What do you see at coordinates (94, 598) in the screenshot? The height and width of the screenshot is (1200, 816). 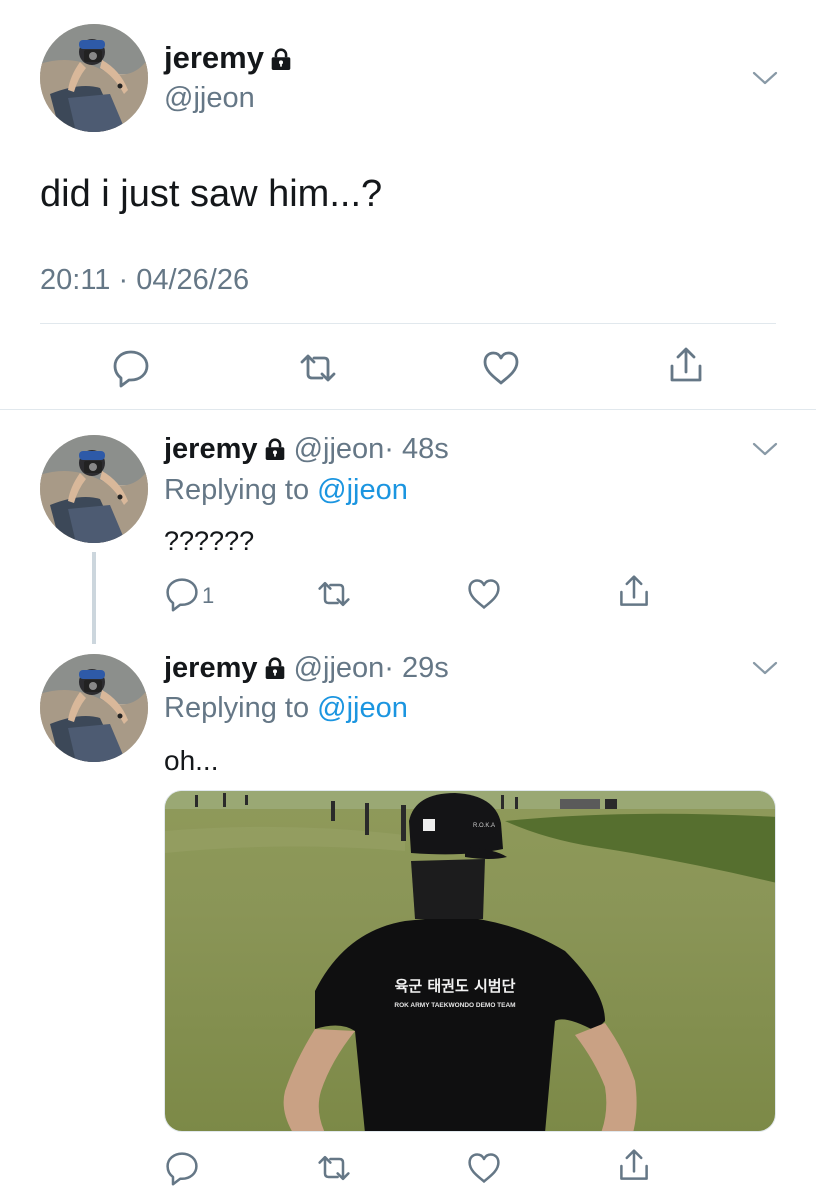 I see `thread-line` at bounding box center [94, 598].